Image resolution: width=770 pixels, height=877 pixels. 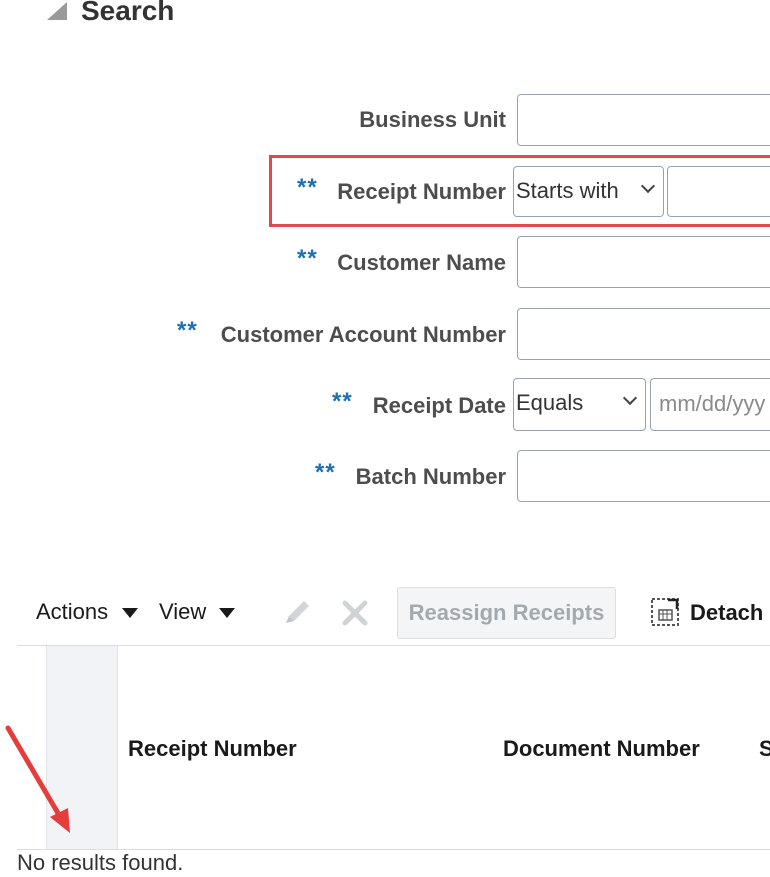 What do you see at coordinates (297, 612) in the screenshot?
I see `edit-pencil-icon` at bounding box center [297, 612].